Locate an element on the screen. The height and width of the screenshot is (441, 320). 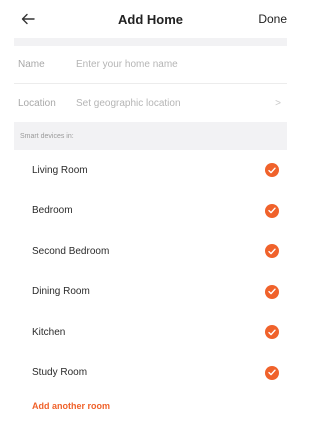
room-name: Bedroom is located at coordinates (52, 211).